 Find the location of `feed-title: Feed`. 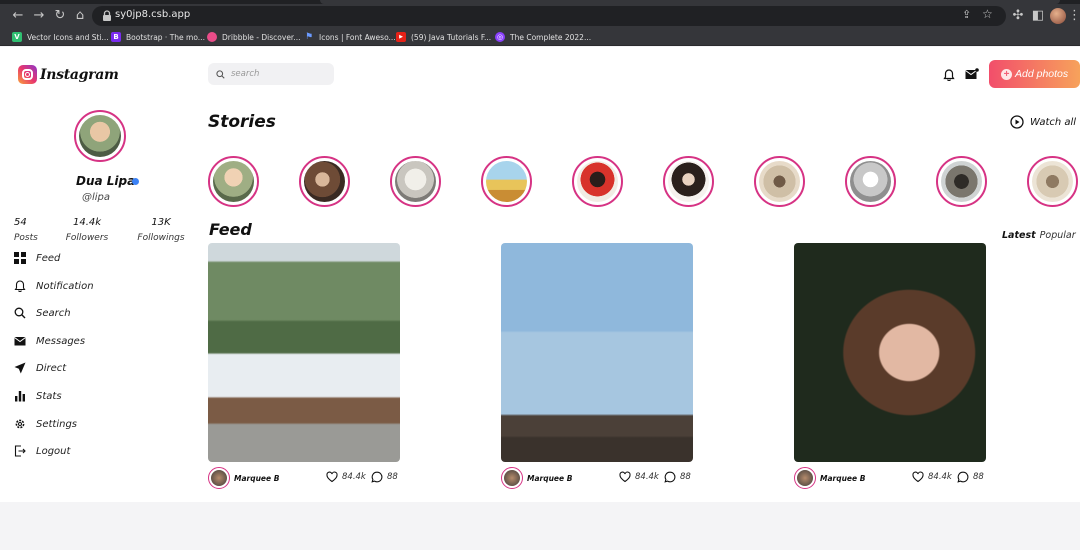

feed-title: Feed is located at coordinates (230, 229).